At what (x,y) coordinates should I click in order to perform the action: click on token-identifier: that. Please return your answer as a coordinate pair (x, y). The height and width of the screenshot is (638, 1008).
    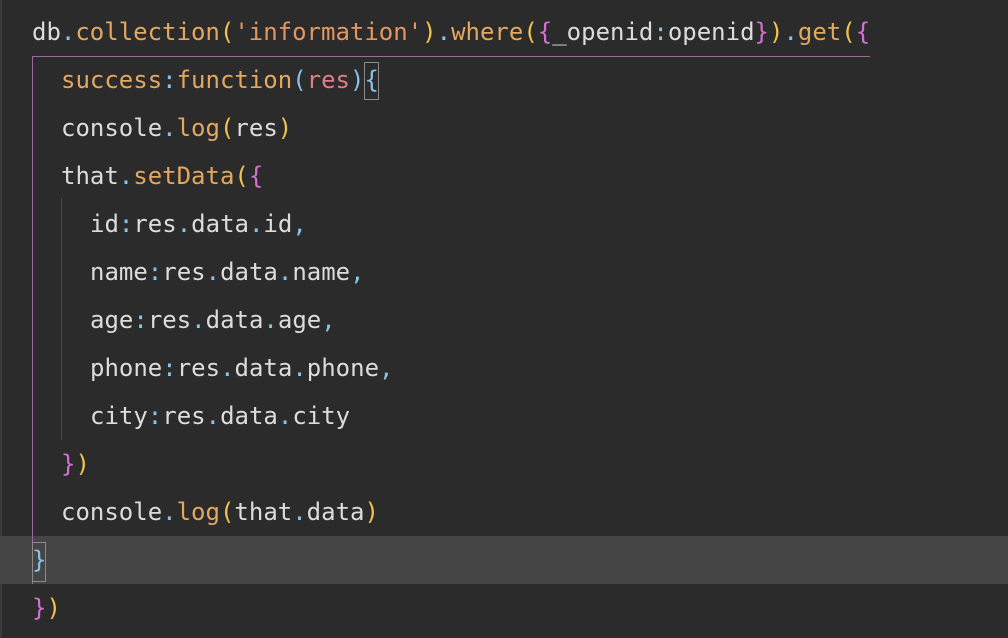
    Looking at the image, I should click on (90, 176).